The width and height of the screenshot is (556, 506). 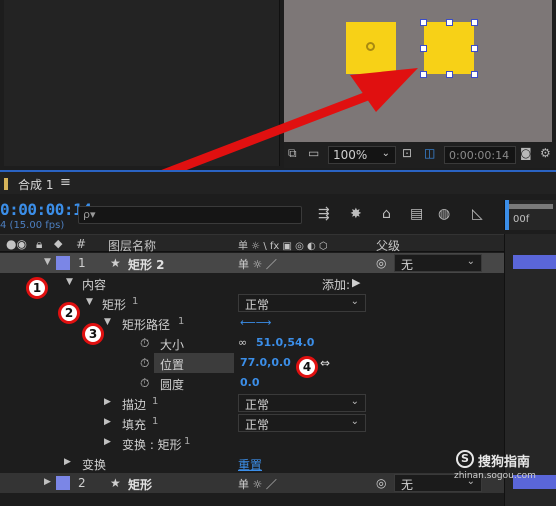 I want to click on layer-name: 矩形 2, so click(x=146, y=264).